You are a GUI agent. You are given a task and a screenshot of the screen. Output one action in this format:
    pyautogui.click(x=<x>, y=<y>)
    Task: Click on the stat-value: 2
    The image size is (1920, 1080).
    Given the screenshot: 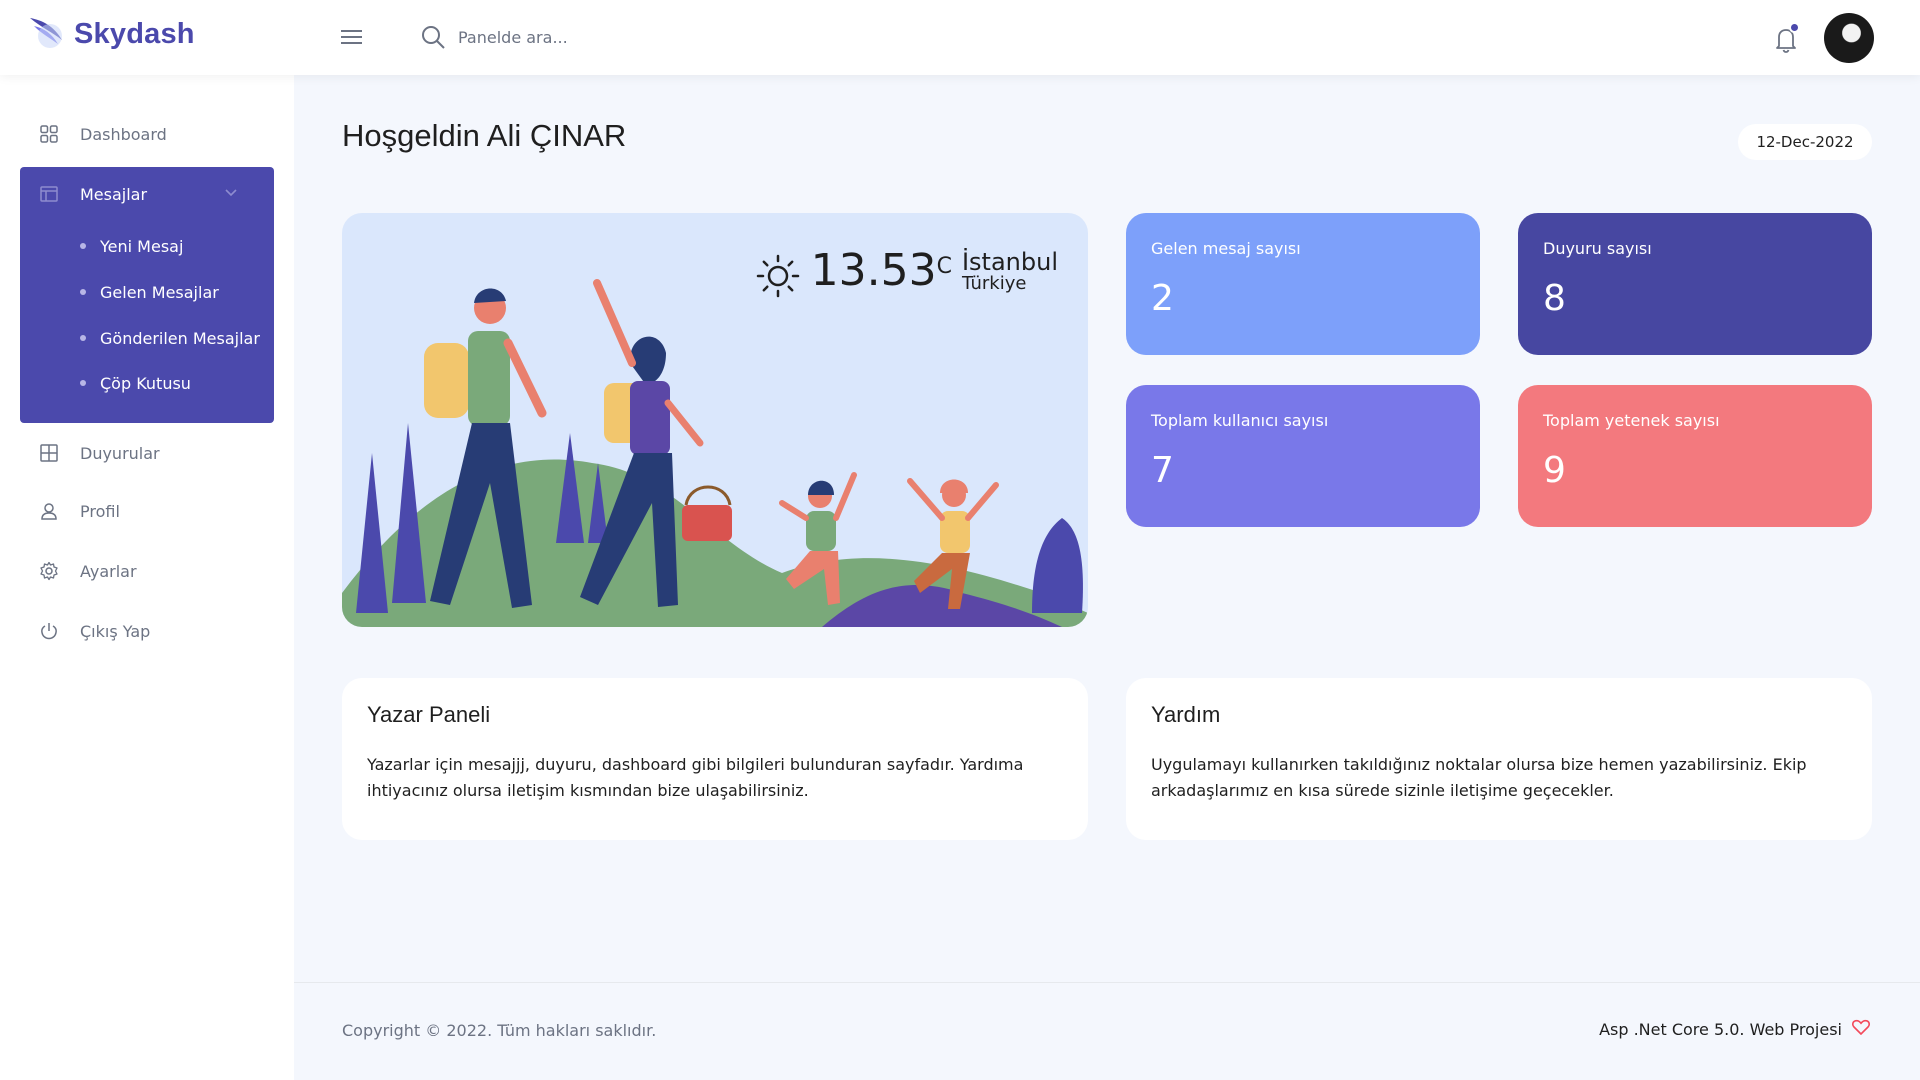 What is the action you would take?
    pyautogui.click(x=1162, y=298)
    